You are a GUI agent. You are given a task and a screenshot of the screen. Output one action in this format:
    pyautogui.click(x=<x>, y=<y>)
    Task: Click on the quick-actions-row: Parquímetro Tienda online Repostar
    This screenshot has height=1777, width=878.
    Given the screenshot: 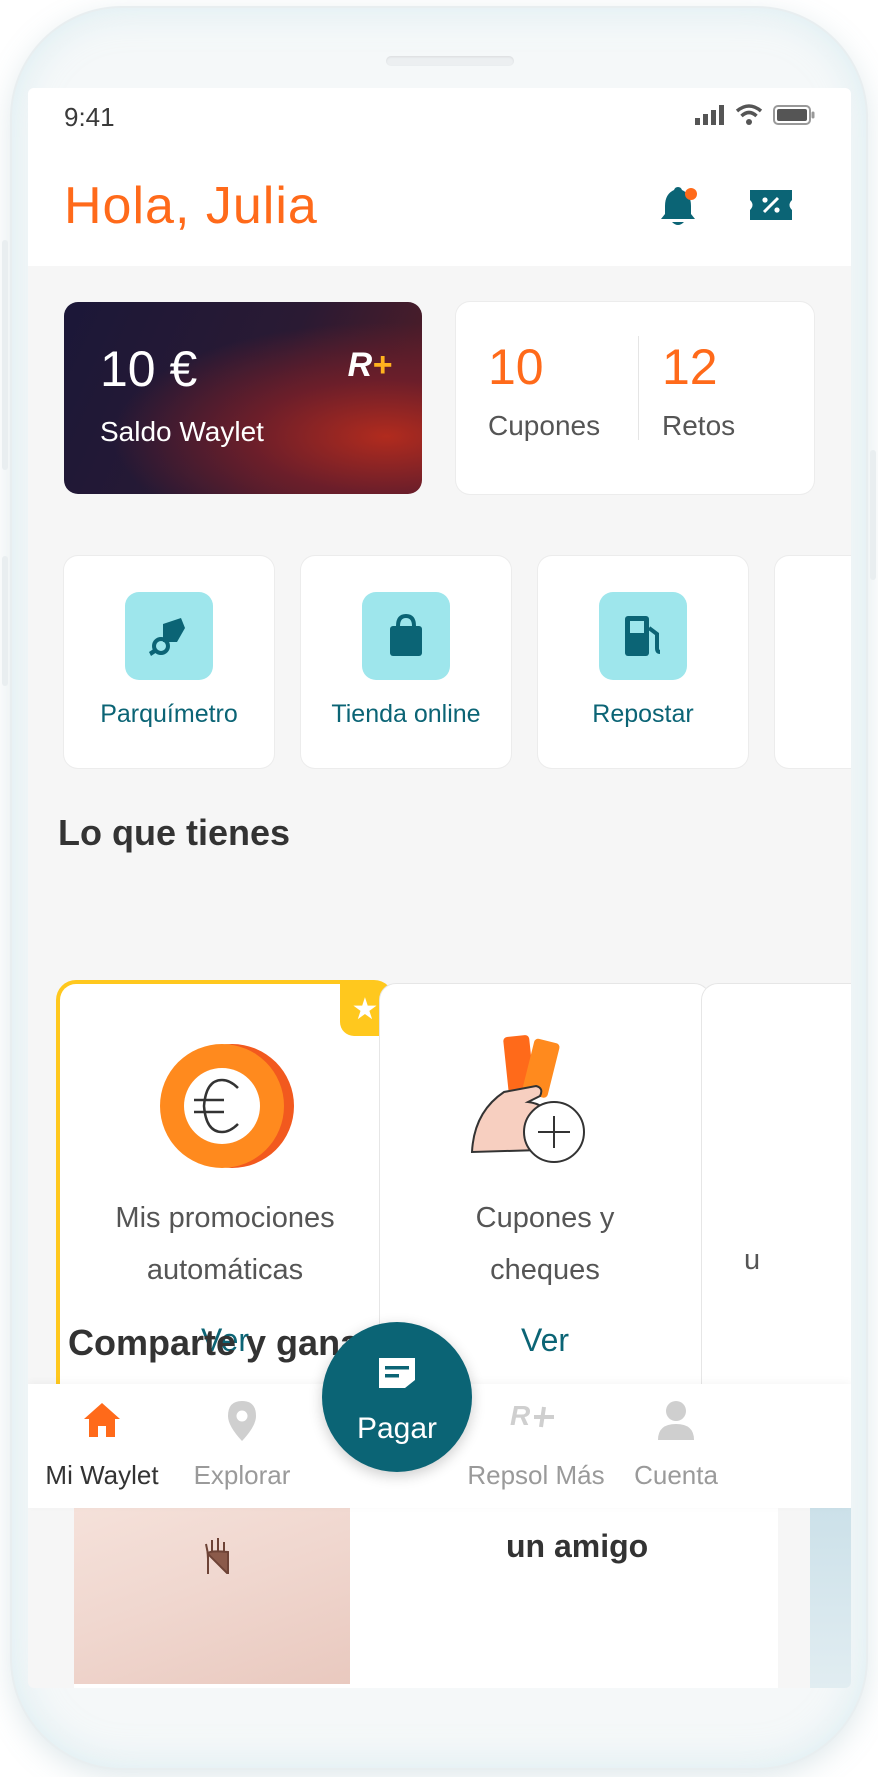 What is the action you would take?
    pyautogui.click(x=457, y=662)
    